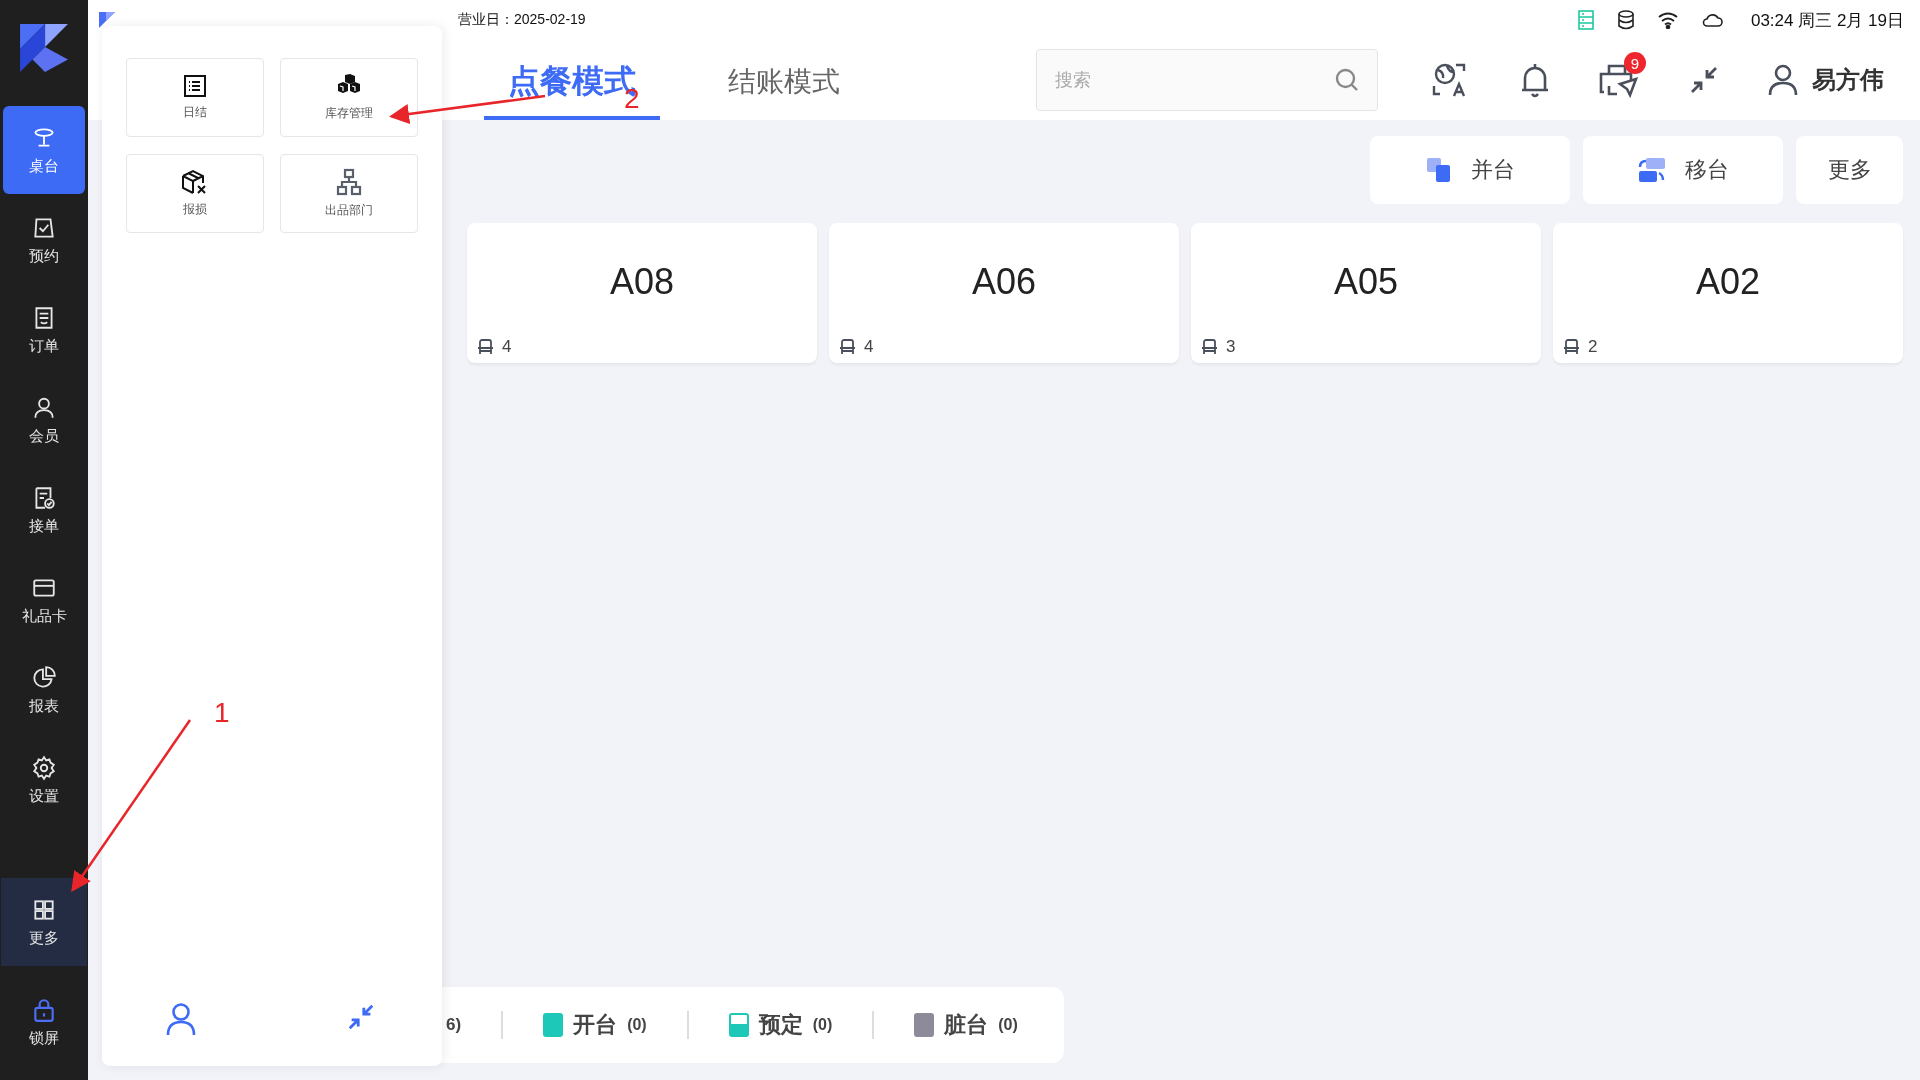 The height and width of the screenshot is (1080, 1920). I want to click on table-name: A08, so click(642, 282).